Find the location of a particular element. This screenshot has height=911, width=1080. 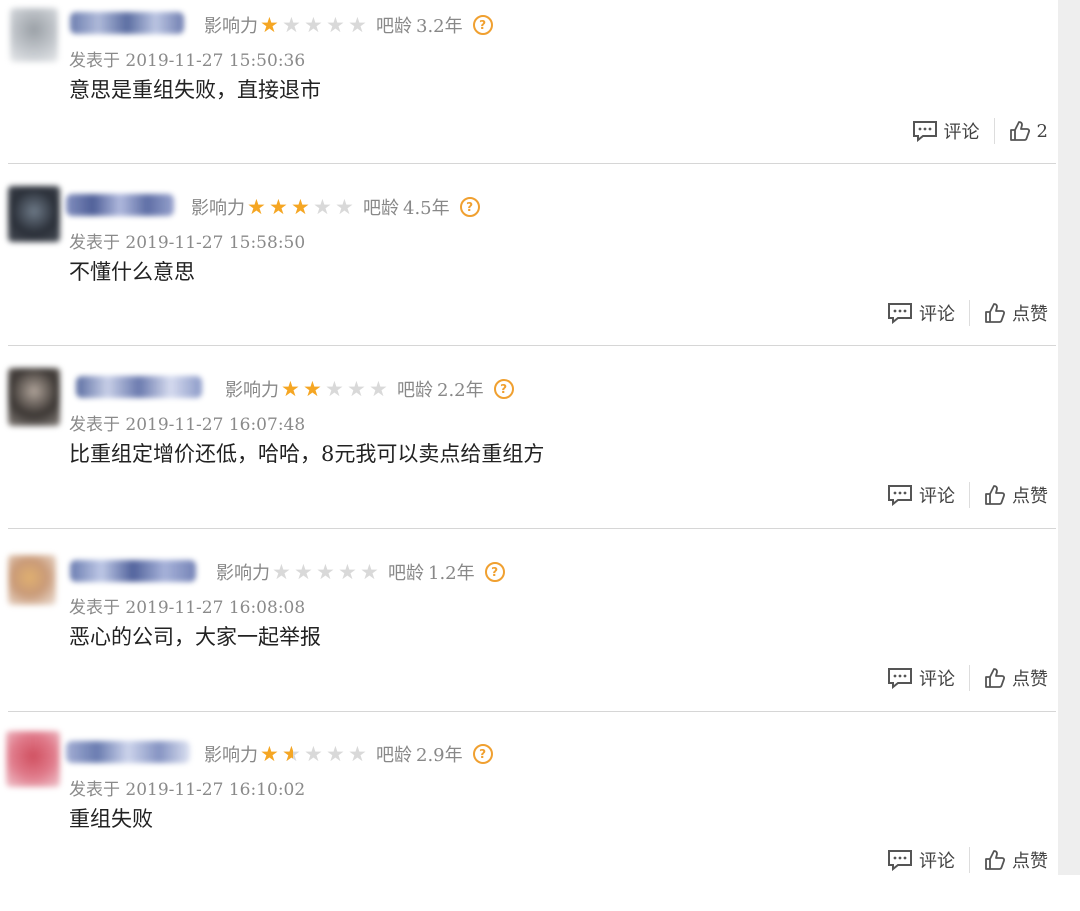

age-value: 3.2年 is located at coordinates (439, 26).